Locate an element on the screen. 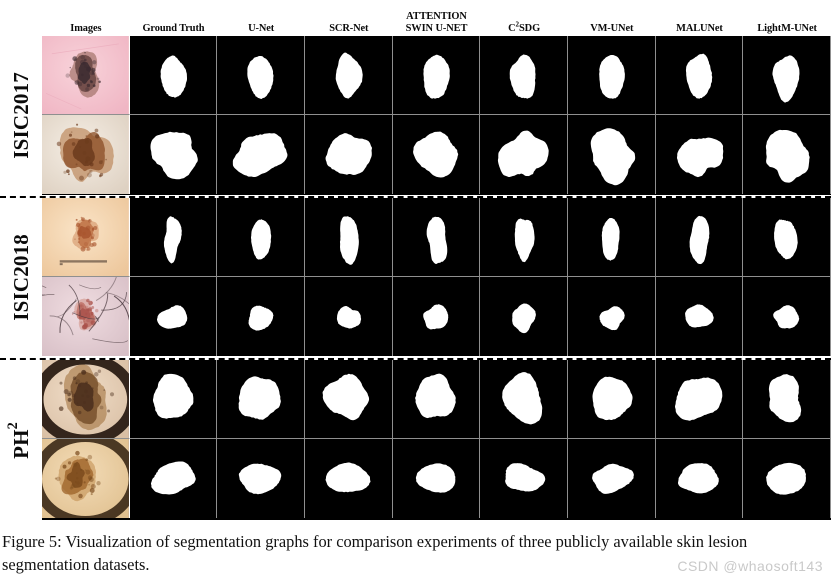 This screenshot has width=831, height=586. column-header-malunet: MALUNet is located at coordinates (700, 18).